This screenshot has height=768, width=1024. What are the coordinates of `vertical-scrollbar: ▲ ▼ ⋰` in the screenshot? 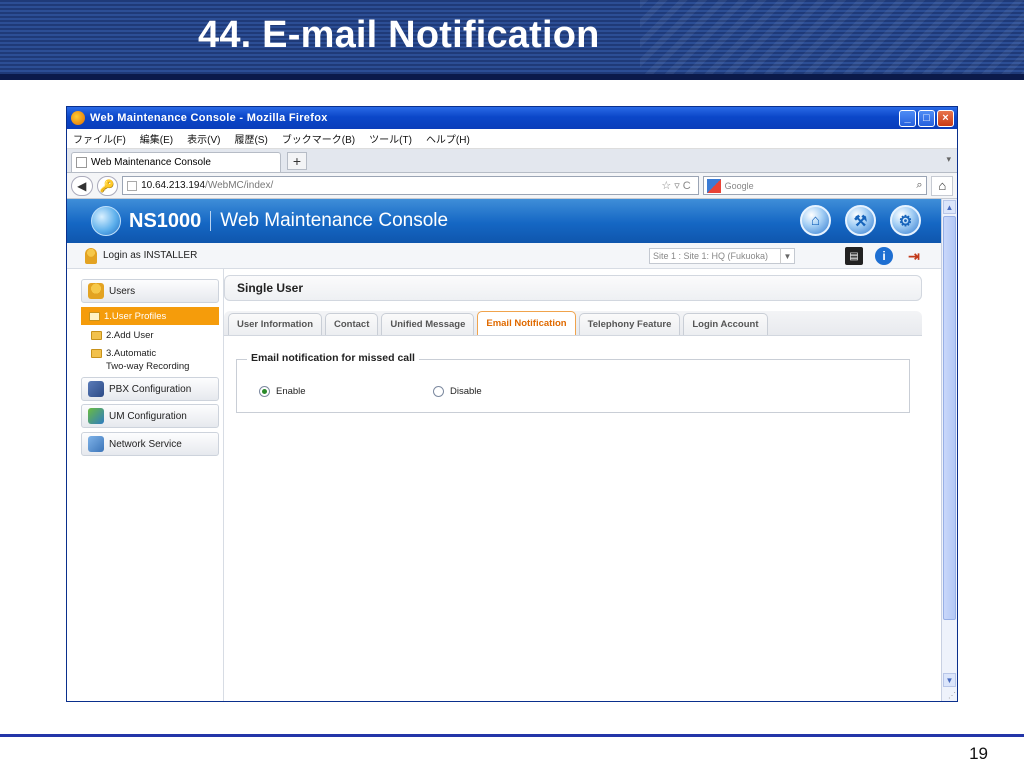 It's located at (949, 450).